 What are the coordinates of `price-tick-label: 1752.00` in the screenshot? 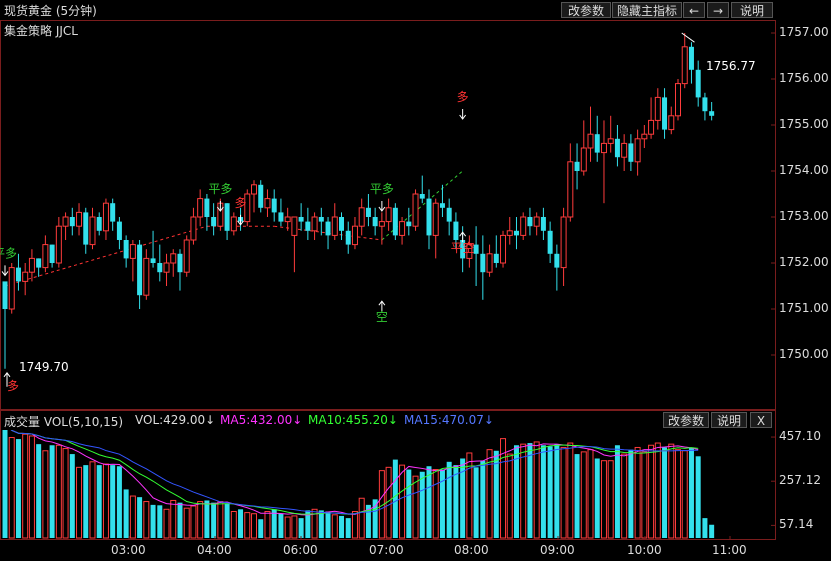 It's located at (804, 262).